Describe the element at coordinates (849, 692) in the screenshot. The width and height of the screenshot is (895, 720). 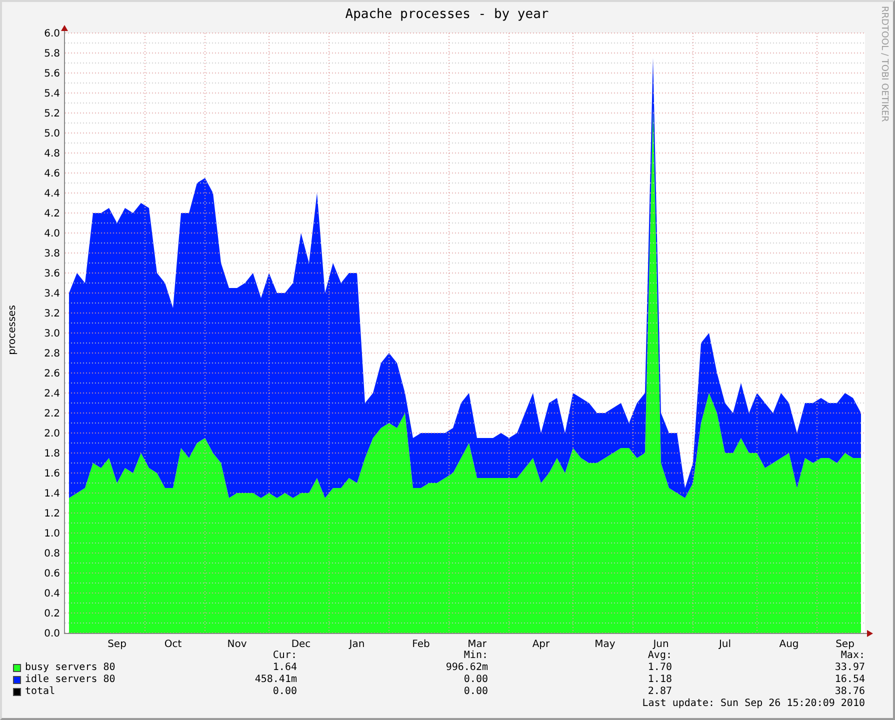
I see `legend-value: 38.76` at that location.